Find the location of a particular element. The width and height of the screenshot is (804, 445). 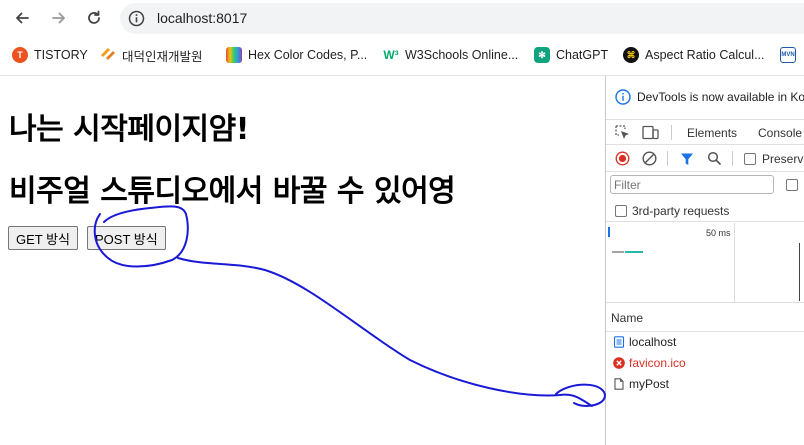

bookmark-ddit: 대덕인재개발원 is located at coordinates (151, 55).